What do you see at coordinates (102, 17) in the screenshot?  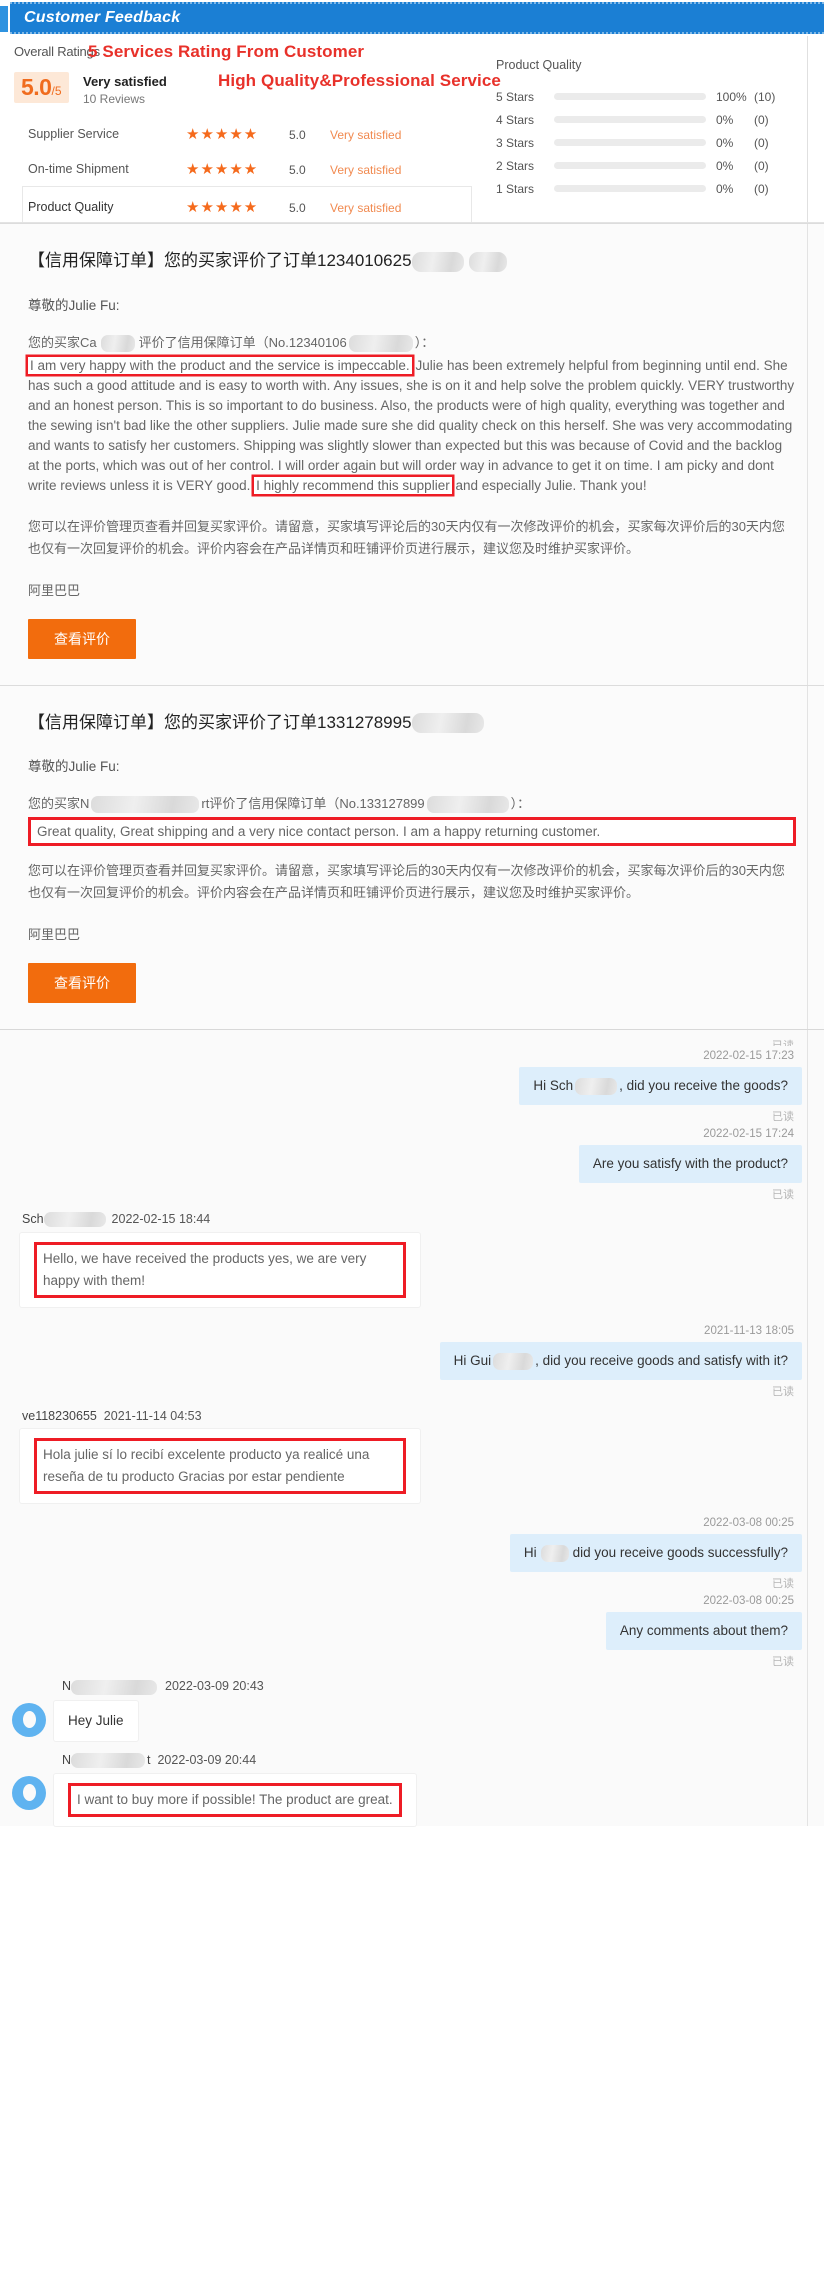 I see `window-title: Customer Feedback` at bounding box center [102, 17].